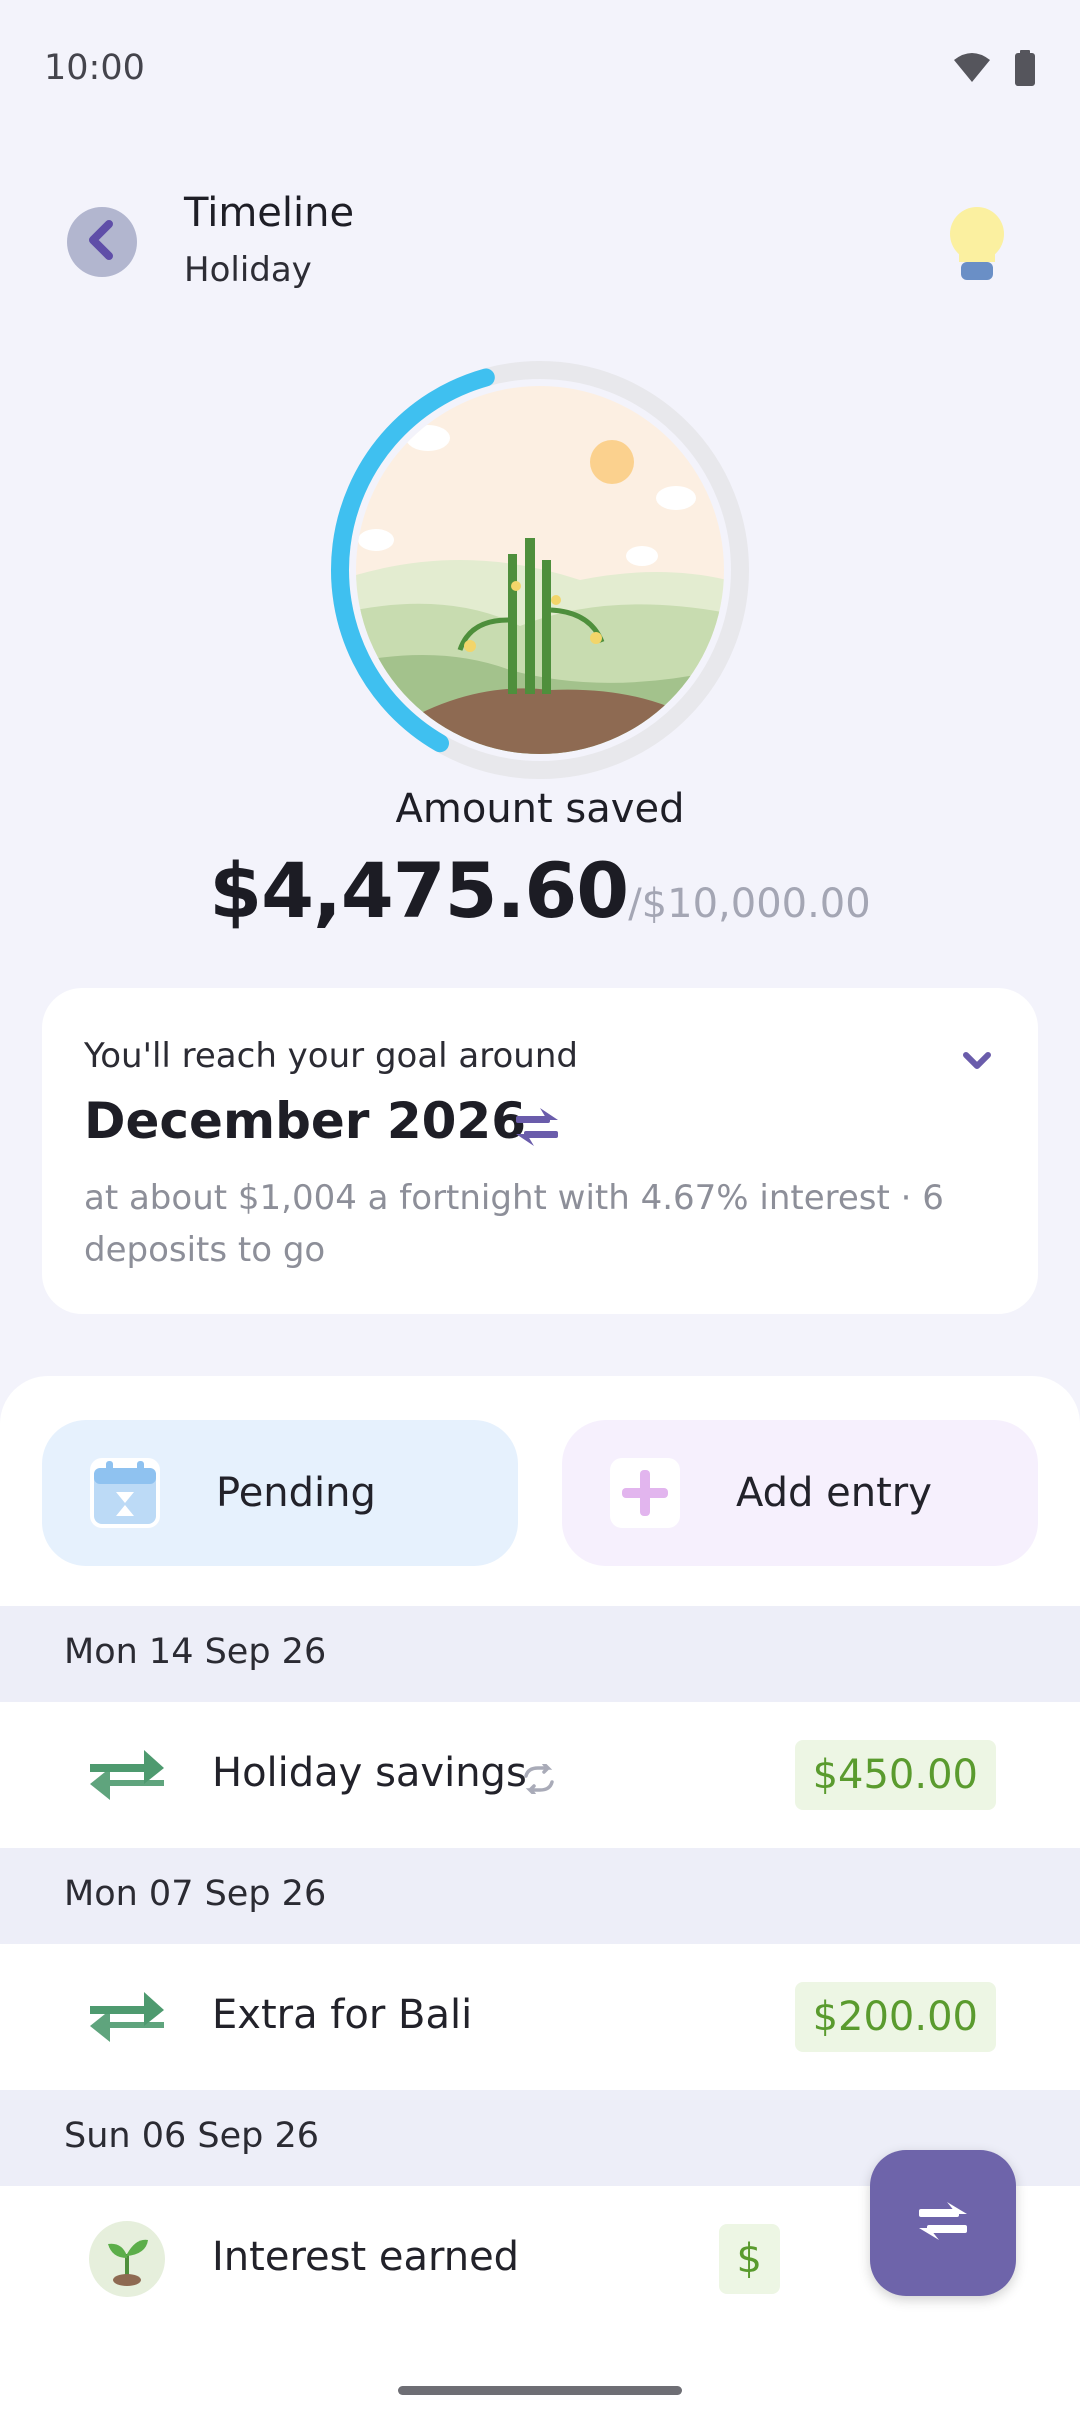 The image size is (1080, 2424). I want to click on page-title: Timeline, so click(269, 213).